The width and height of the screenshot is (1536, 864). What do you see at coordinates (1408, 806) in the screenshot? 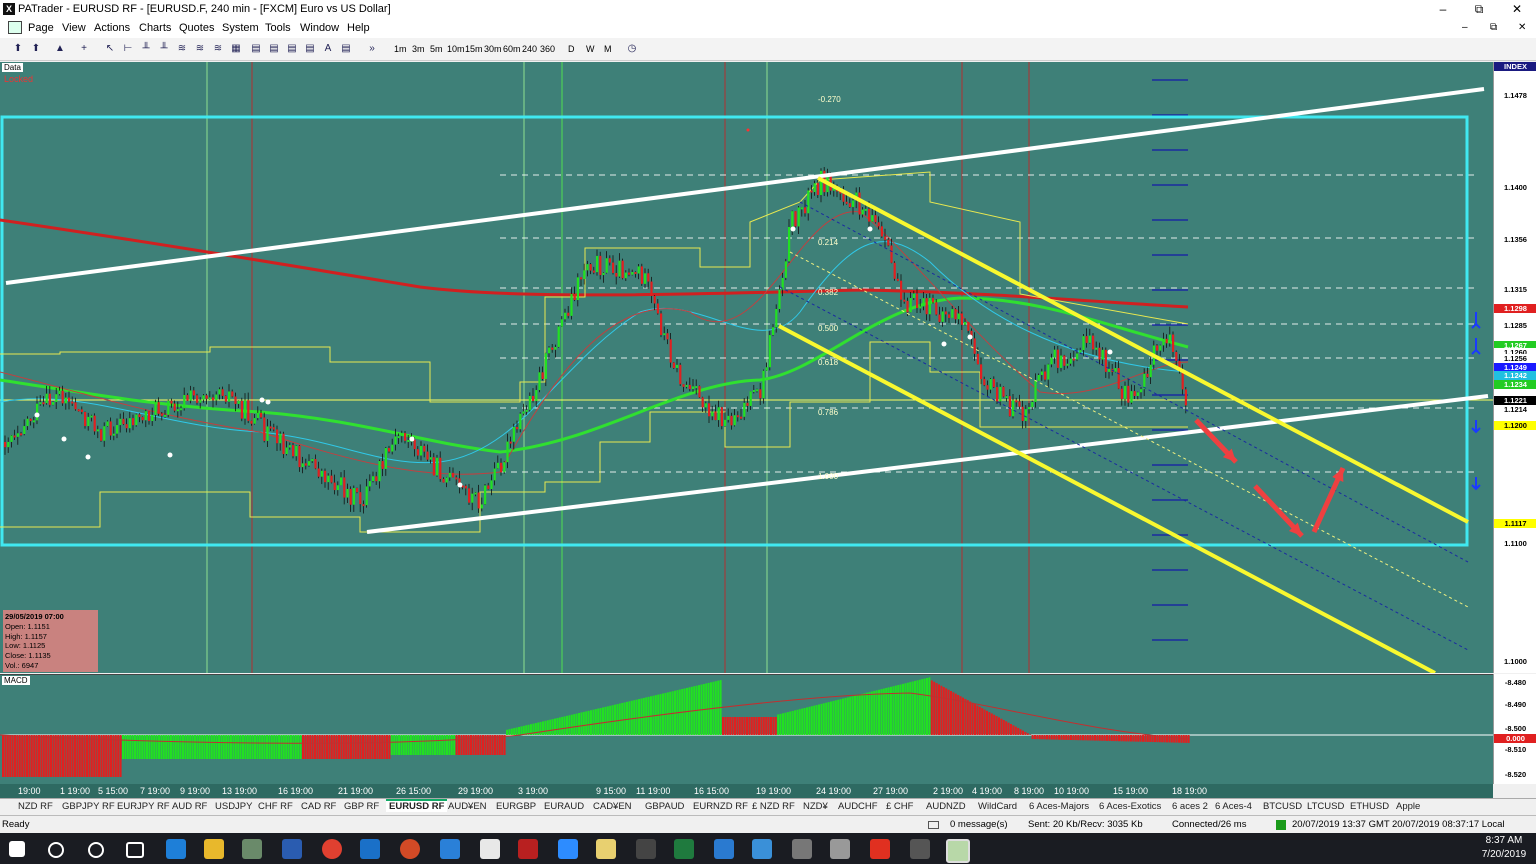
I see `symbol-tab: Apple` at bounding box center [1408, 806].